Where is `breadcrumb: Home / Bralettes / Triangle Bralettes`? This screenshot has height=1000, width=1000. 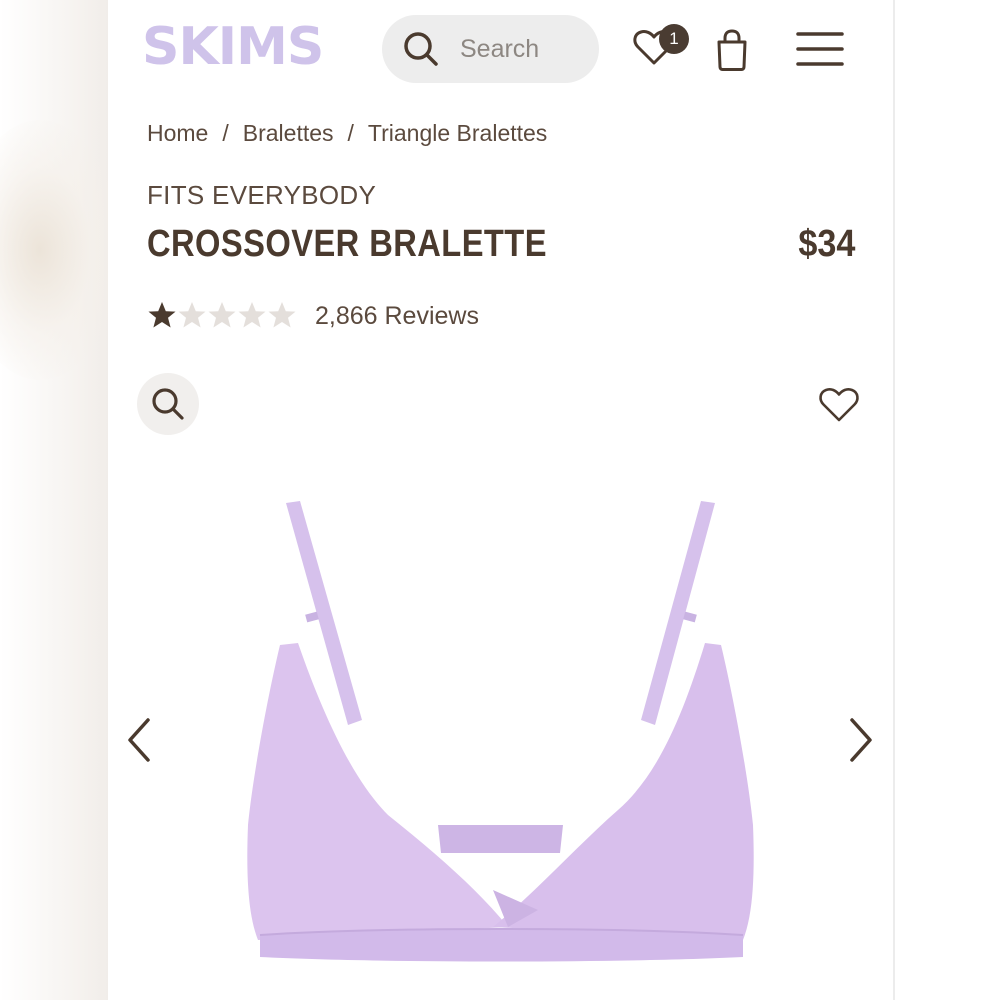
breadcrumb: Home / Bralettes / Triangle Bralettes is located at coordinates (347, 133).